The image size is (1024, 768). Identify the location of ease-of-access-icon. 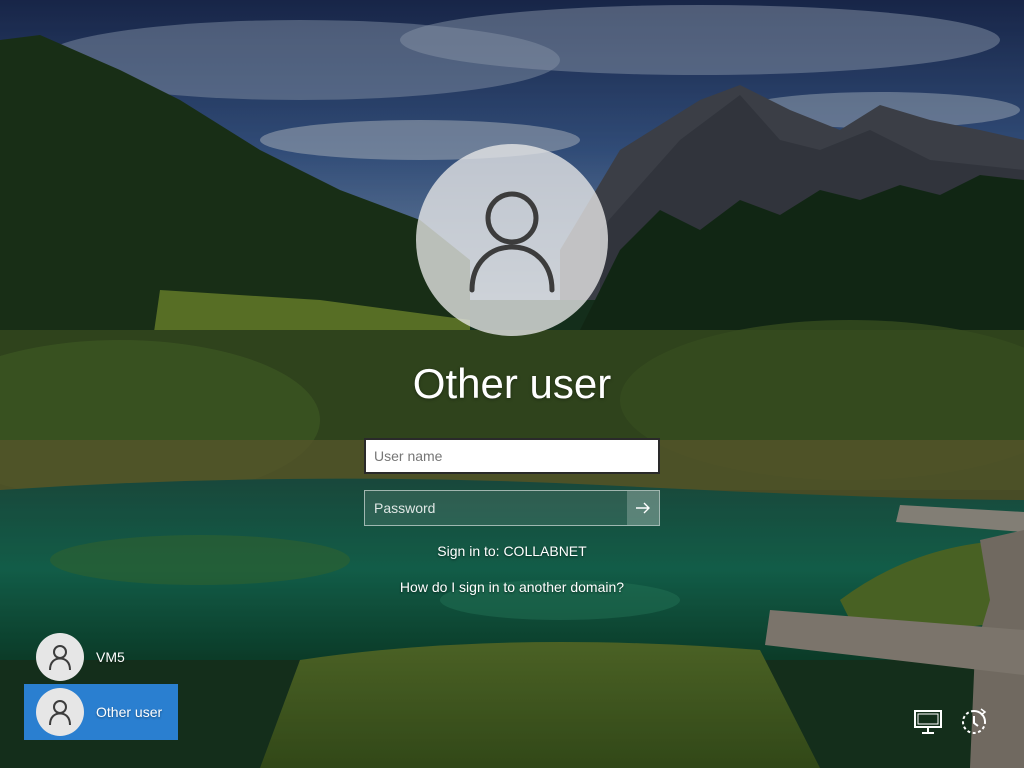
(974, 721).